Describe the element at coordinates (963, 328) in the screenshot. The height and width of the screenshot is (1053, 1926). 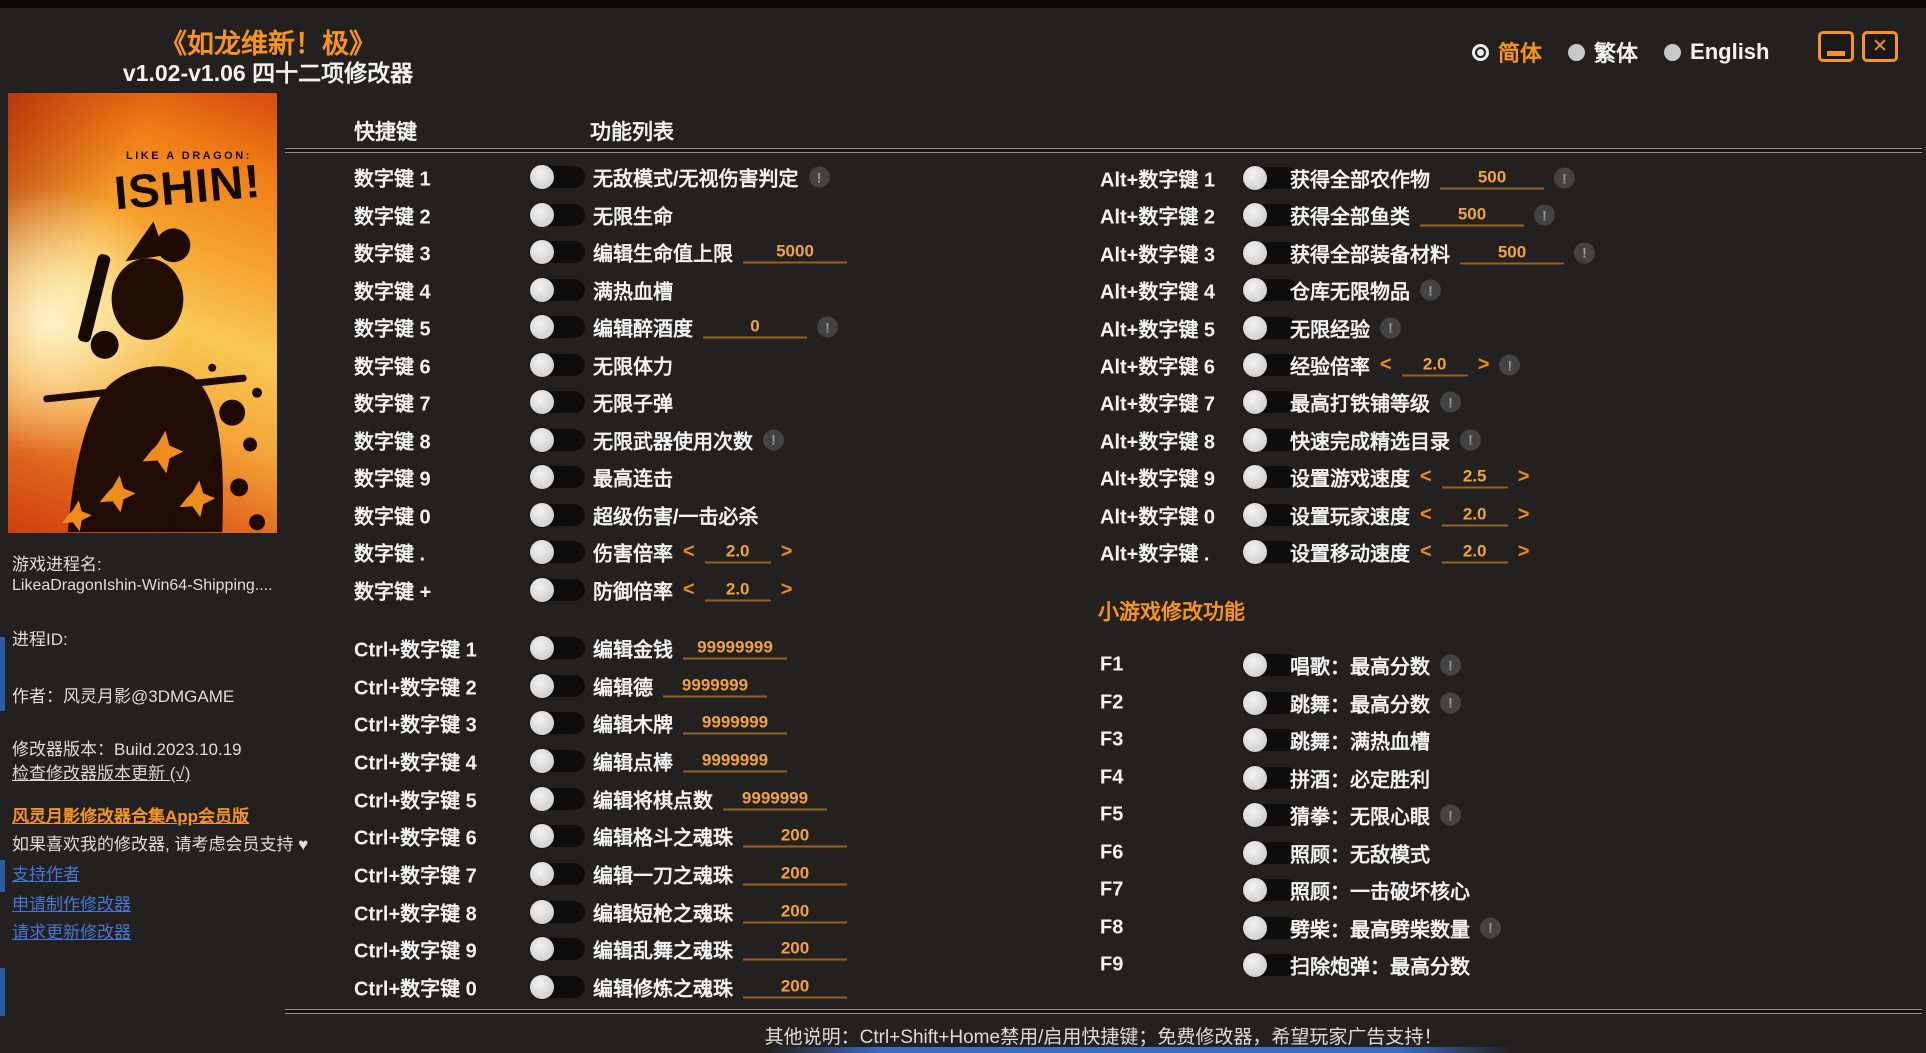
I see `trainer-row: Alt+数字键 5 无限经验!` at that location.